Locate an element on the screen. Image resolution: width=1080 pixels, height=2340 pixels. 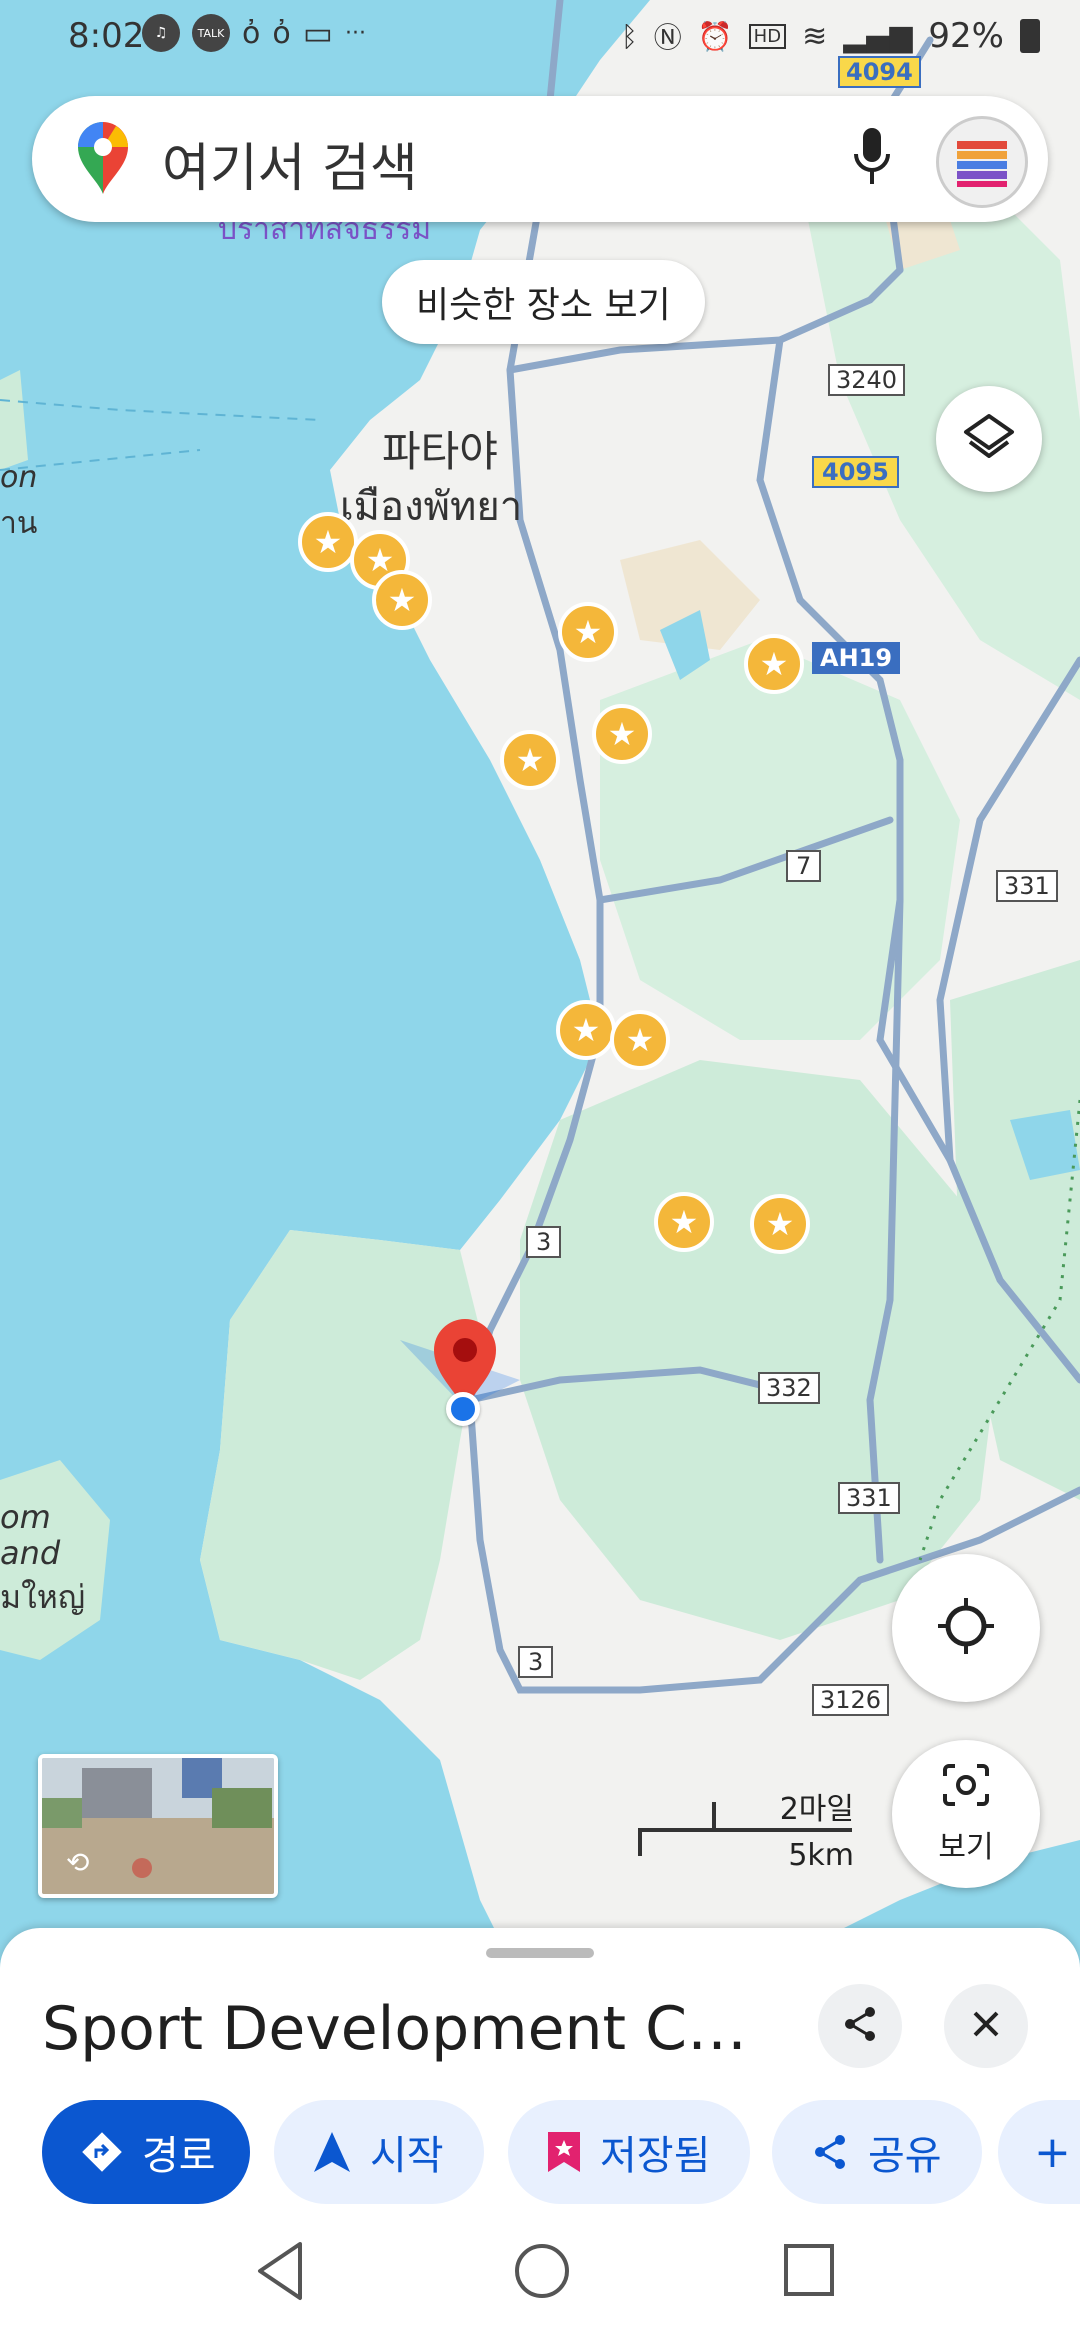
alarm-icon: ⏰ is located at coordinates (715, 36).